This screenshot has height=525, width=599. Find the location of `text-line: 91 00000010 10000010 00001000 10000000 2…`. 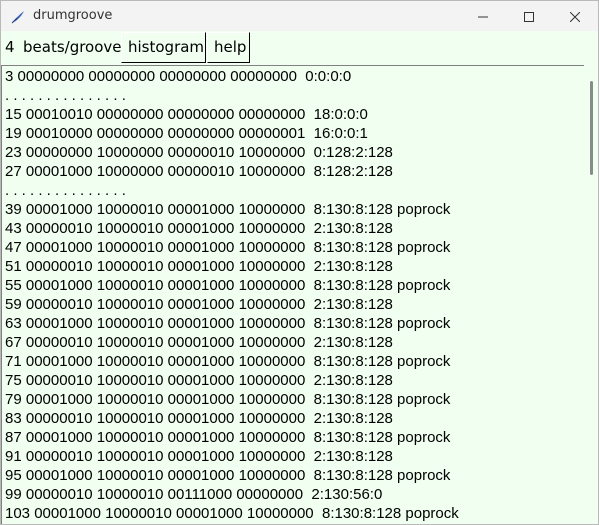

text-line: 91 00000010 10000010 00001000 10000000 2… is located at coordinates (199, 456).